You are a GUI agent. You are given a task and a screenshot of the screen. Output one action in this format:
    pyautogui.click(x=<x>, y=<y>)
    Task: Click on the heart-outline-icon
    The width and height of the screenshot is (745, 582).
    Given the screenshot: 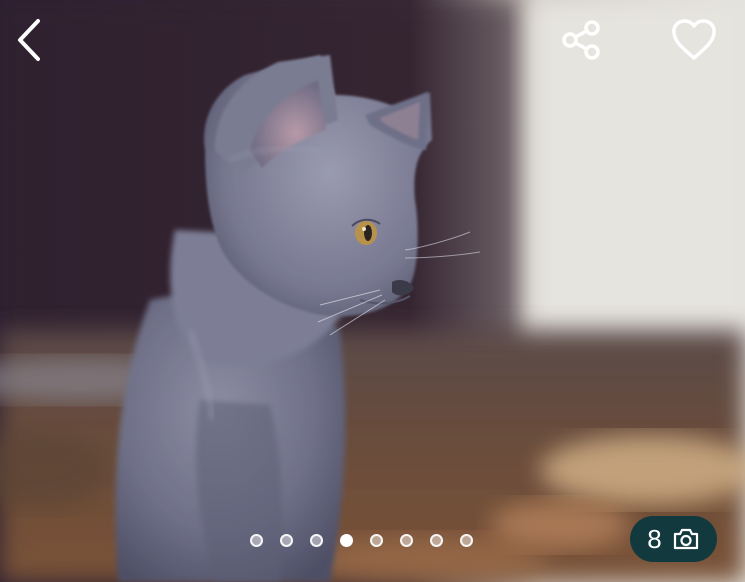 What is the action you would take?
    pyautogui.click(x=694, y=39)
    